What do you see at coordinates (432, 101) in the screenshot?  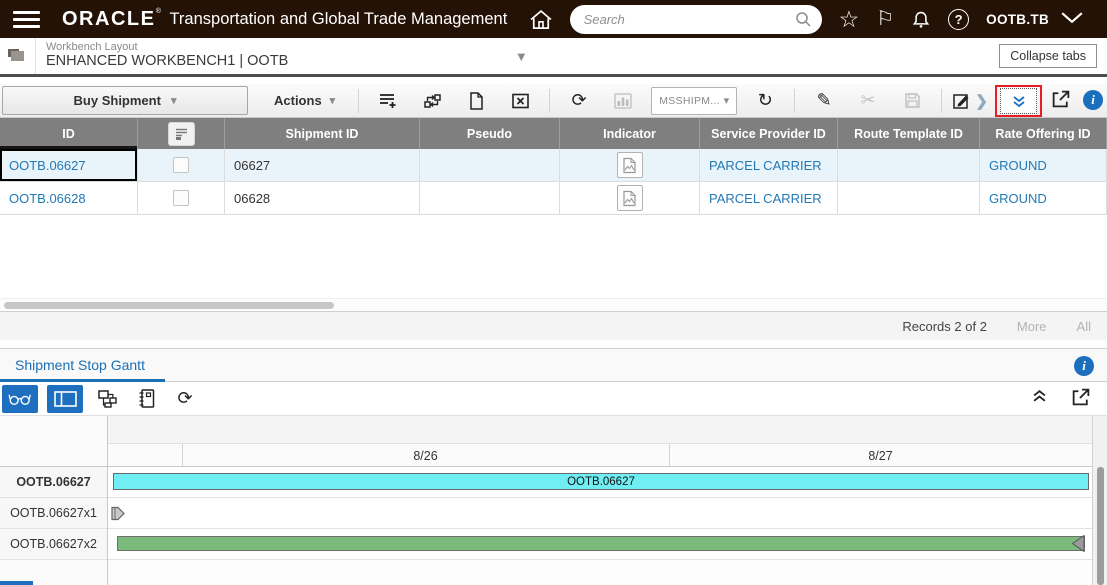 I see `reassign-icon` at bounding box center [432, 101].